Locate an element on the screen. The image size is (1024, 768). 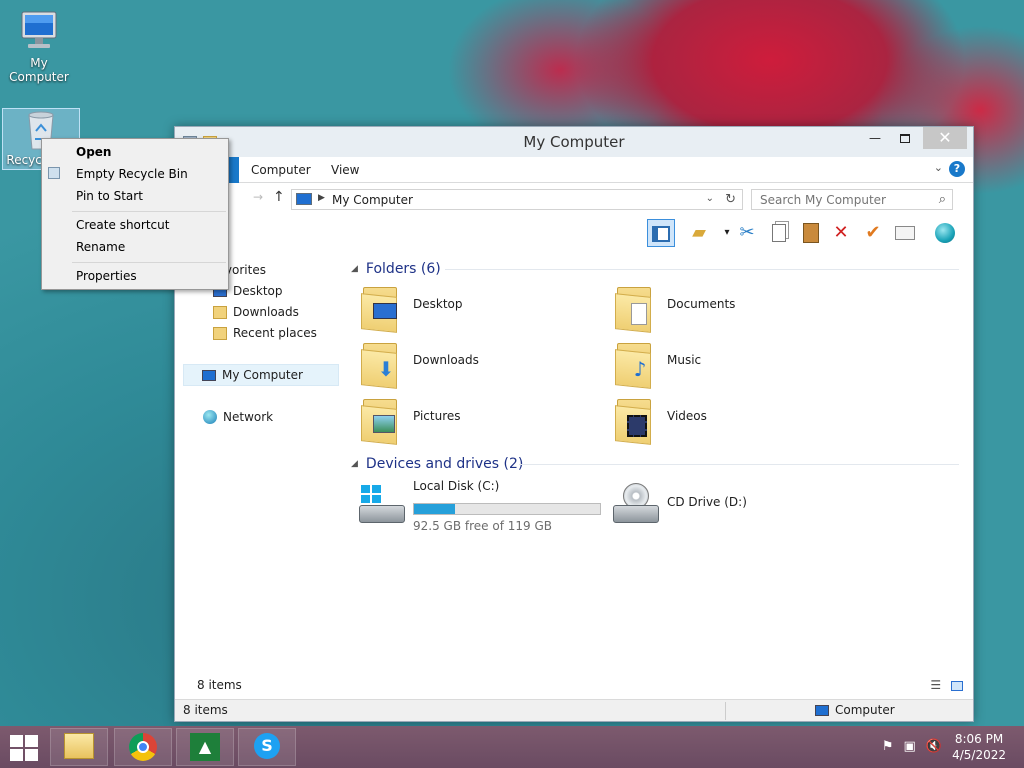
folder-check-icon: ▰ is located at coordinates (699, 232).